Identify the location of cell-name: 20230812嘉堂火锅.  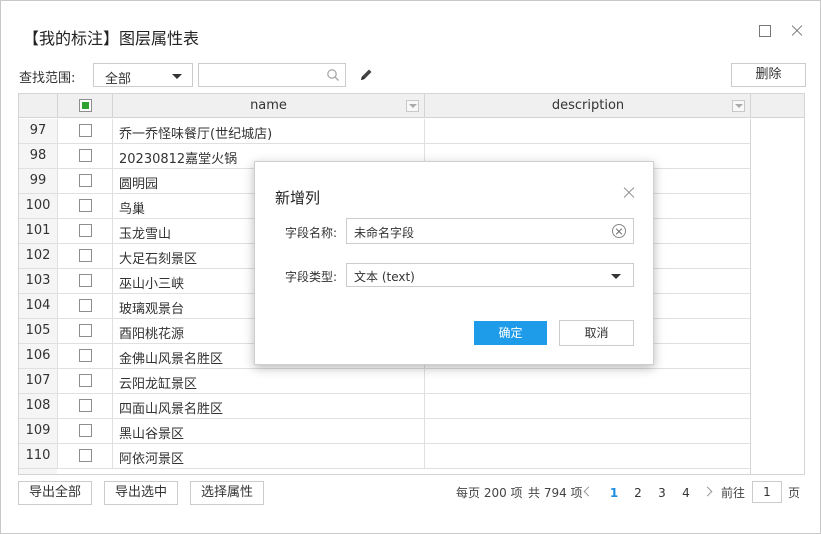
(178, 157).